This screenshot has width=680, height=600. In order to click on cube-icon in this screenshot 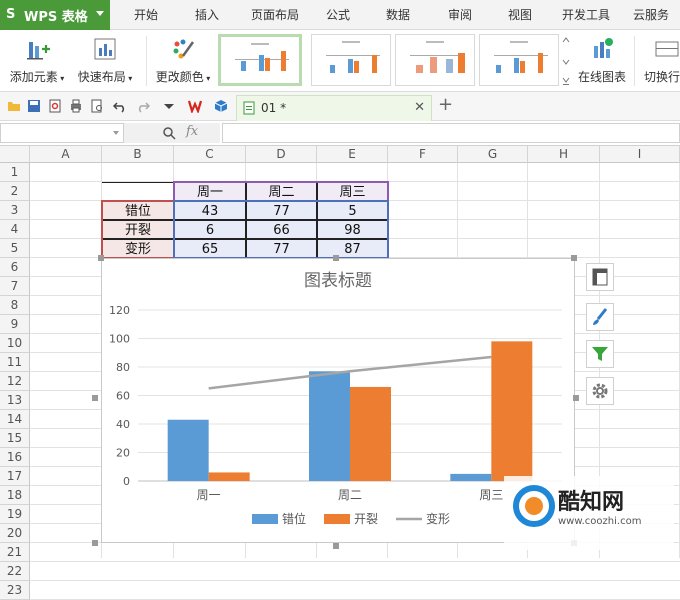, I will do `click(221, 106)`.